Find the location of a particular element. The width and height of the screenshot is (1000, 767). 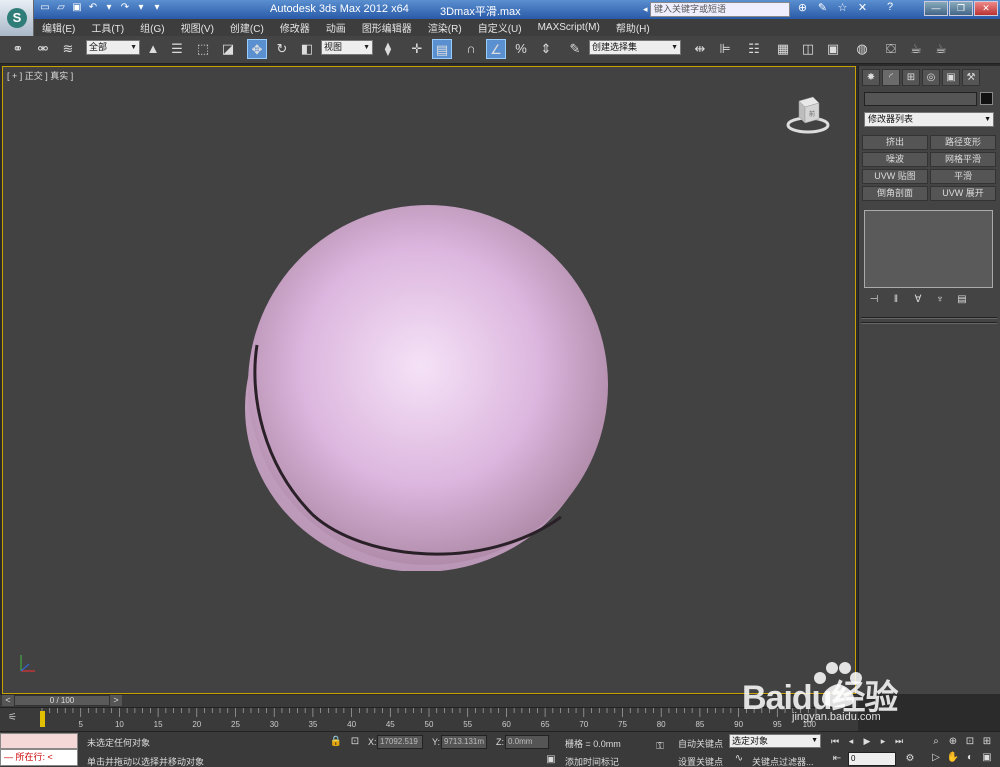

select-and-move-icon: ✥ is located at coordinates (257, 49).